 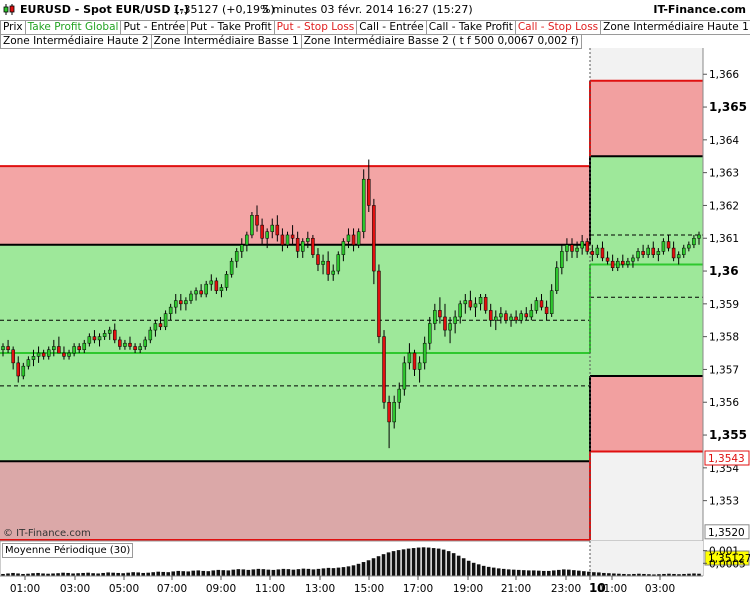 What do you see at coordinates (231, 27) in the screenshot?
I see `legend-item: Put - Take Profit` at bounding box center [231, 27].